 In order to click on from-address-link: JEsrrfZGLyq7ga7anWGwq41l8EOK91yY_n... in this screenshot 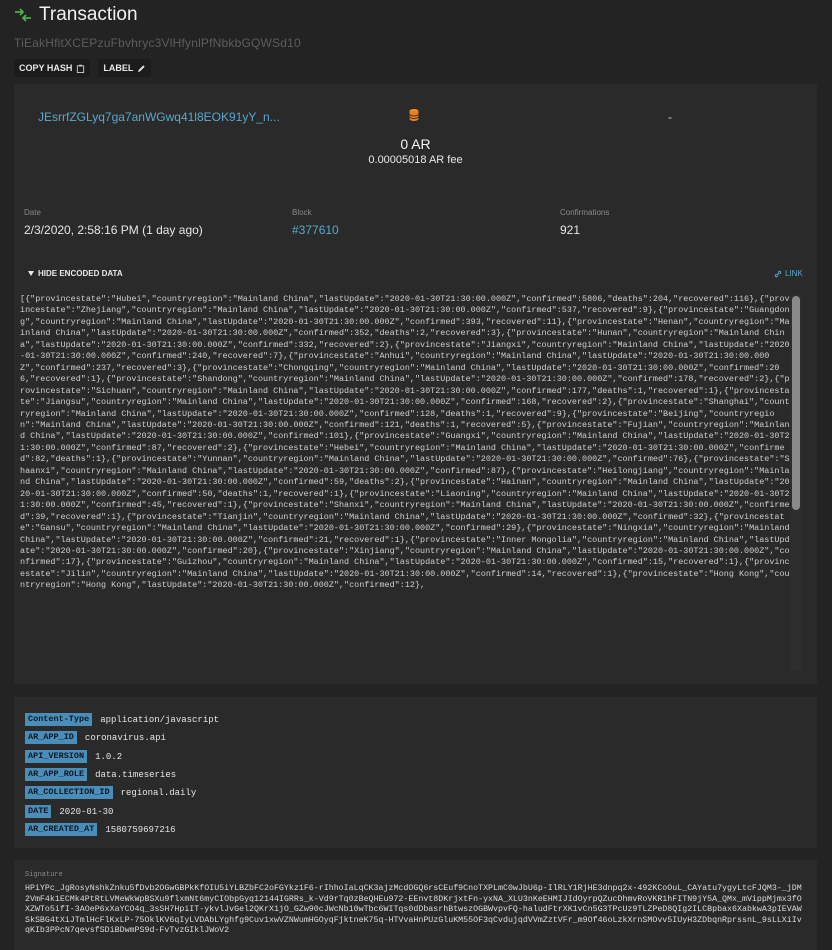, I will do `click(159, 117)`.